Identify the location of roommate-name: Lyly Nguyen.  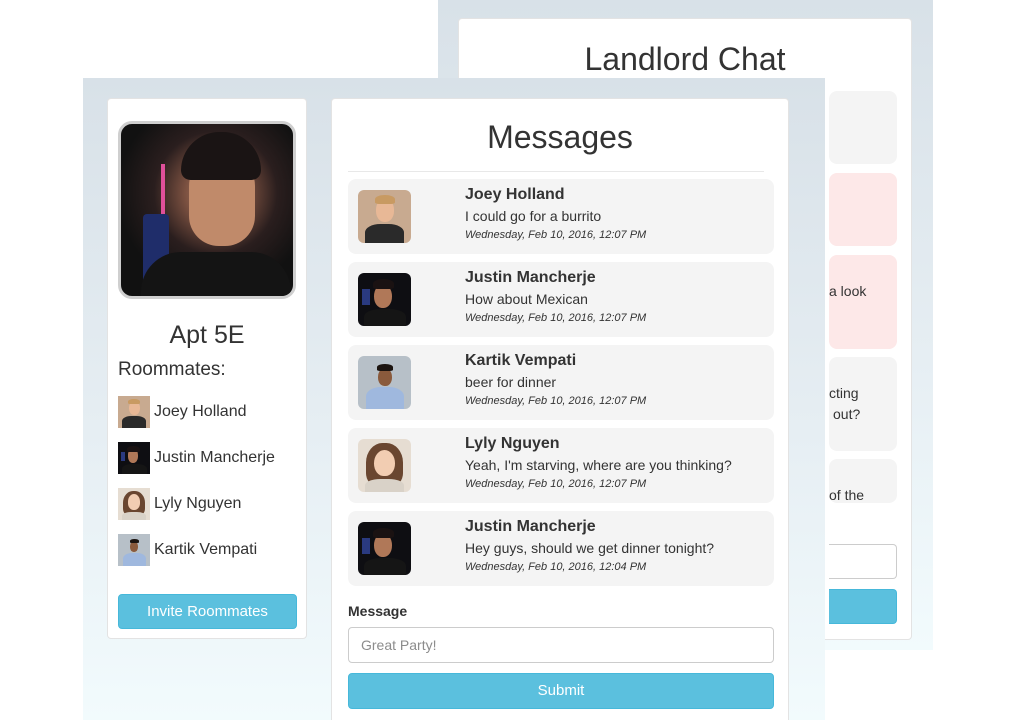
(198, 503).